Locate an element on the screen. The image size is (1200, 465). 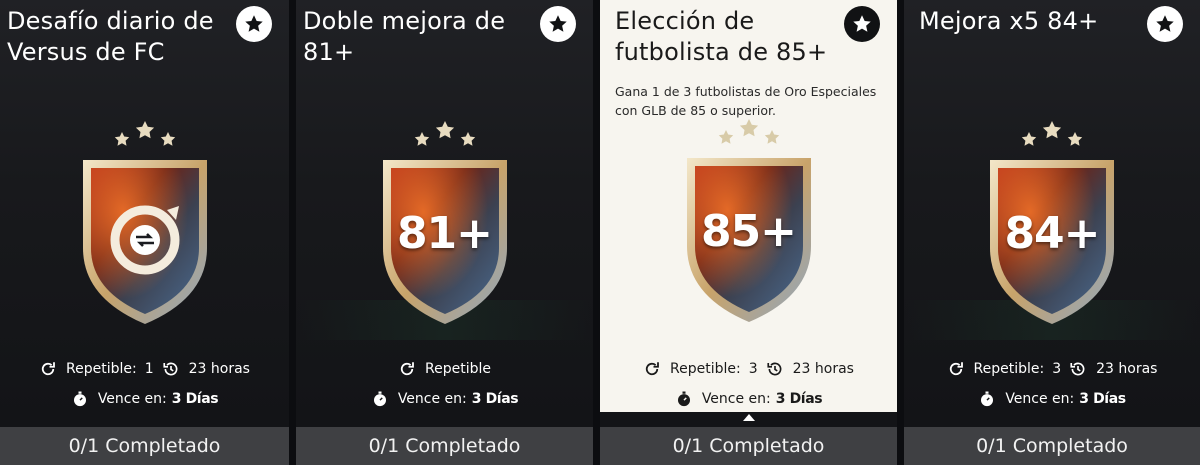
repeatable-label: Repetible is located at coordinates (458, 369).